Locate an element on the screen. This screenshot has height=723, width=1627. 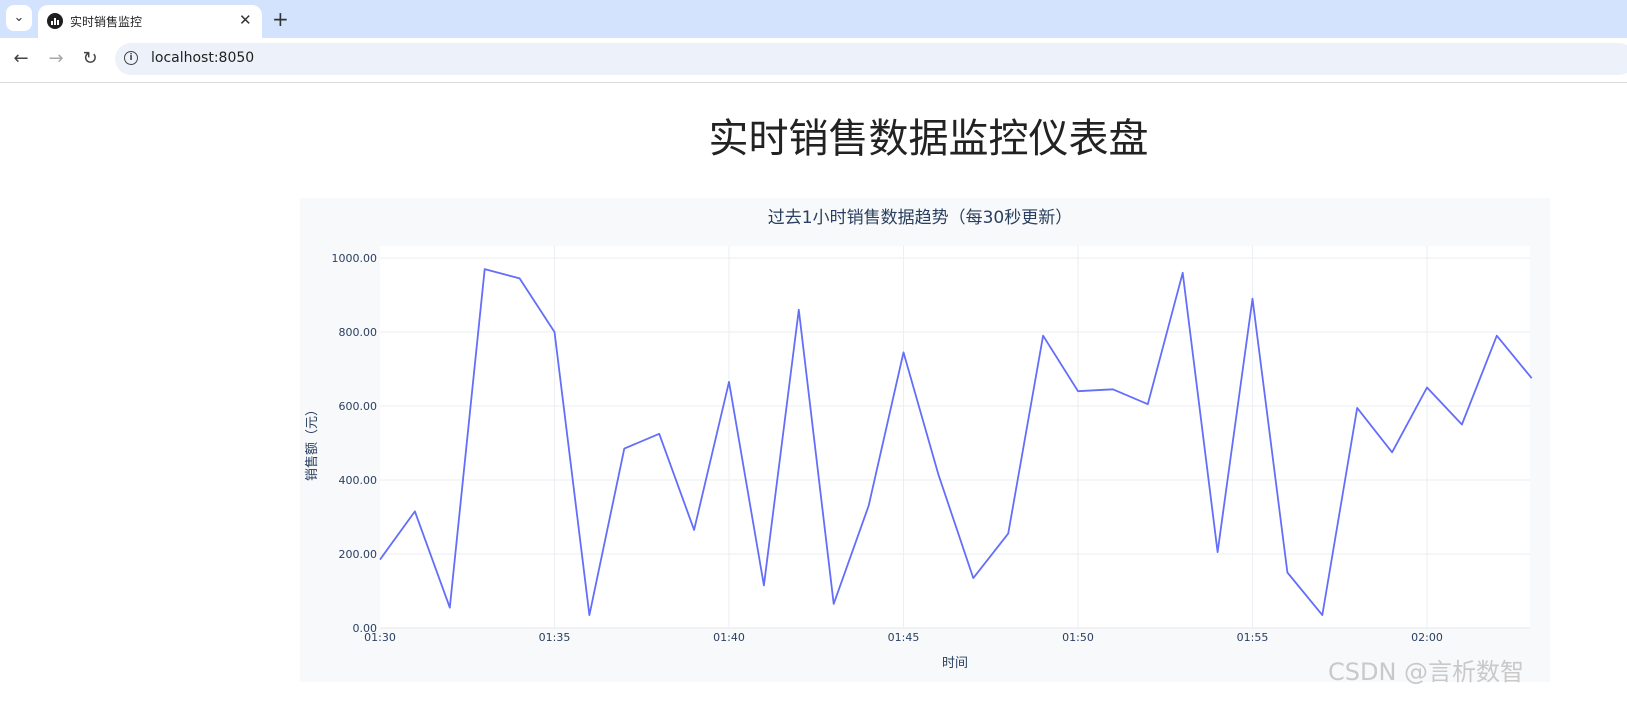
x-tick-label: 01:50 is located at coordinates (1078, 637).